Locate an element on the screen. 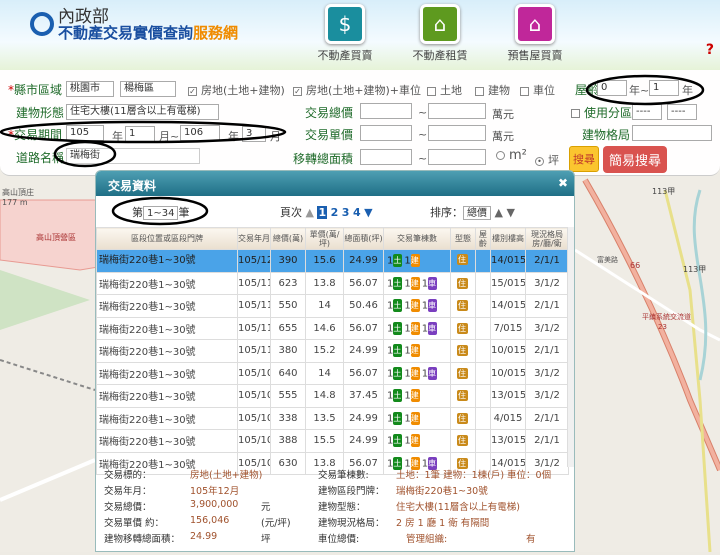 The width and height of the screenshot is (720, 555). pagination: 頁次 ▲ 1 2 3 4 ▼ is located at coordinates (326, 212).